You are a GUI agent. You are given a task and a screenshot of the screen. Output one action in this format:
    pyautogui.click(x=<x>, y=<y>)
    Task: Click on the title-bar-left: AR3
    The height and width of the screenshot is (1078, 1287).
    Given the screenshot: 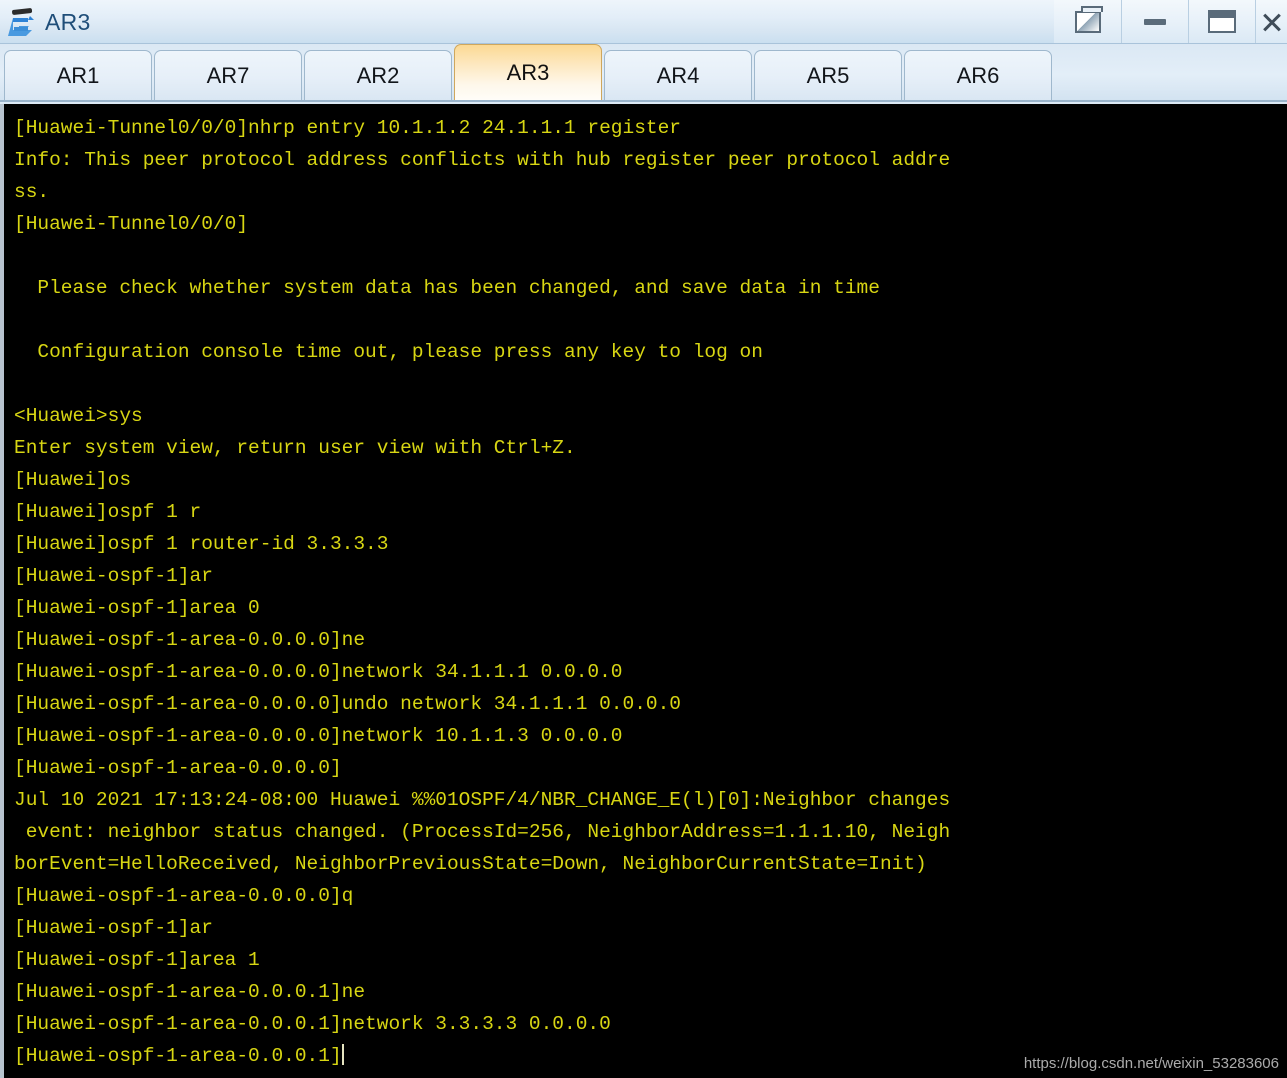 What is the action you would take?
    pyautogui.click(x=49, y=22)
    